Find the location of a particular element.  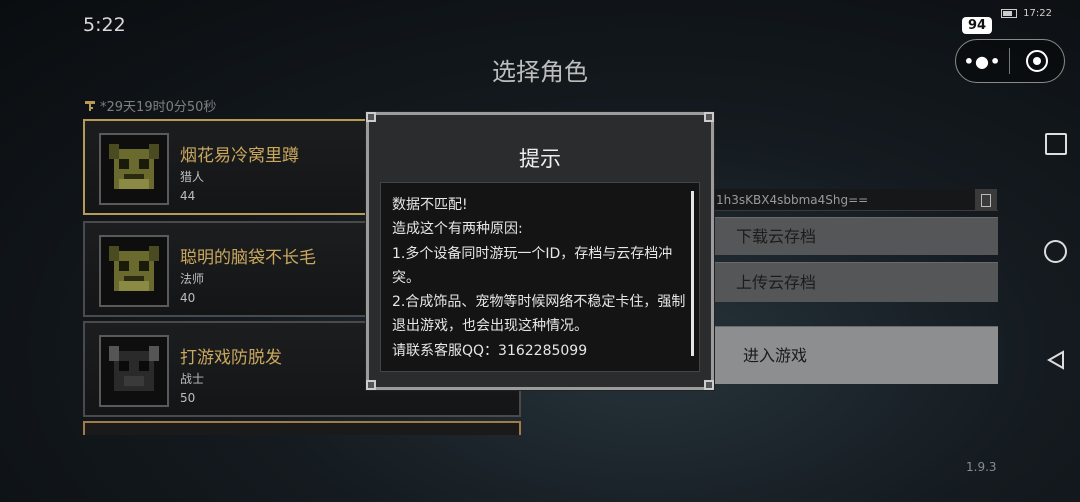

character-class: 战士 is located at coordinates (192, 379).